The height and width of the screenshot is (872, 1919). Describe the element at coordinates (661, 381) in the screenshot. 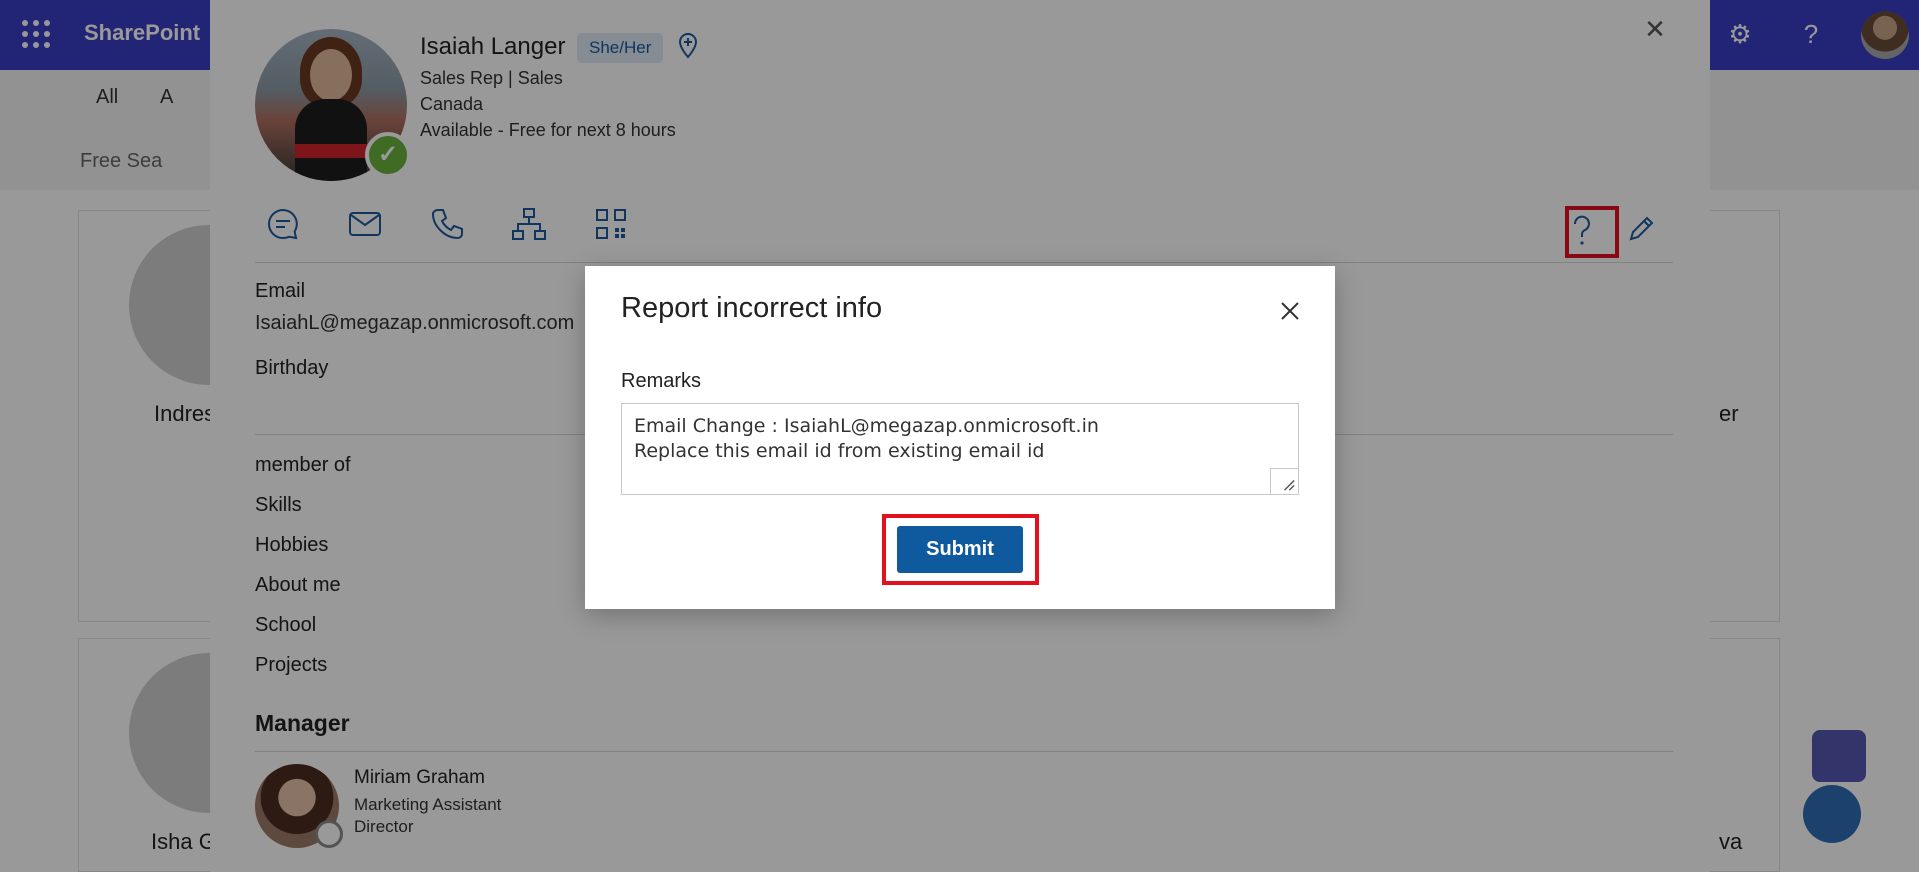

I see `remarks-label: Remarks` at that location.